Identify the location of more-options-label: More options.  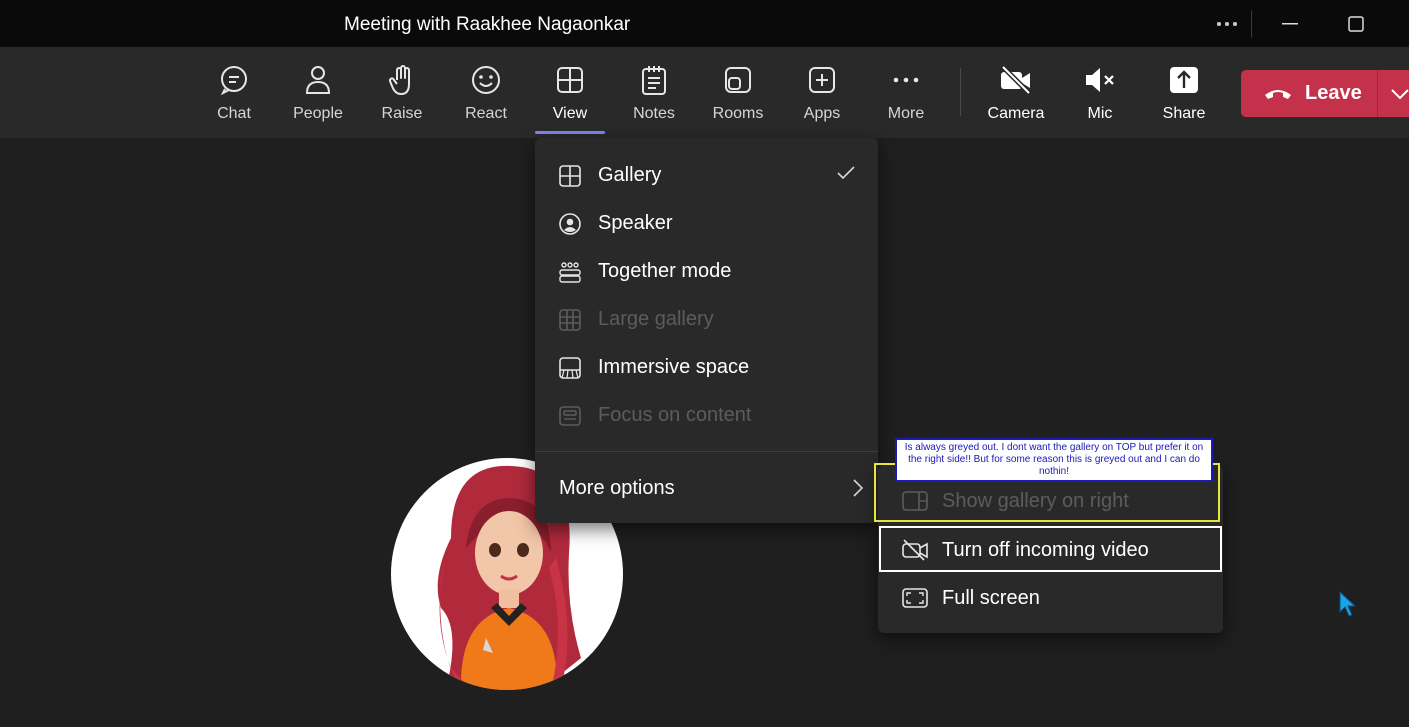
(617, 488).